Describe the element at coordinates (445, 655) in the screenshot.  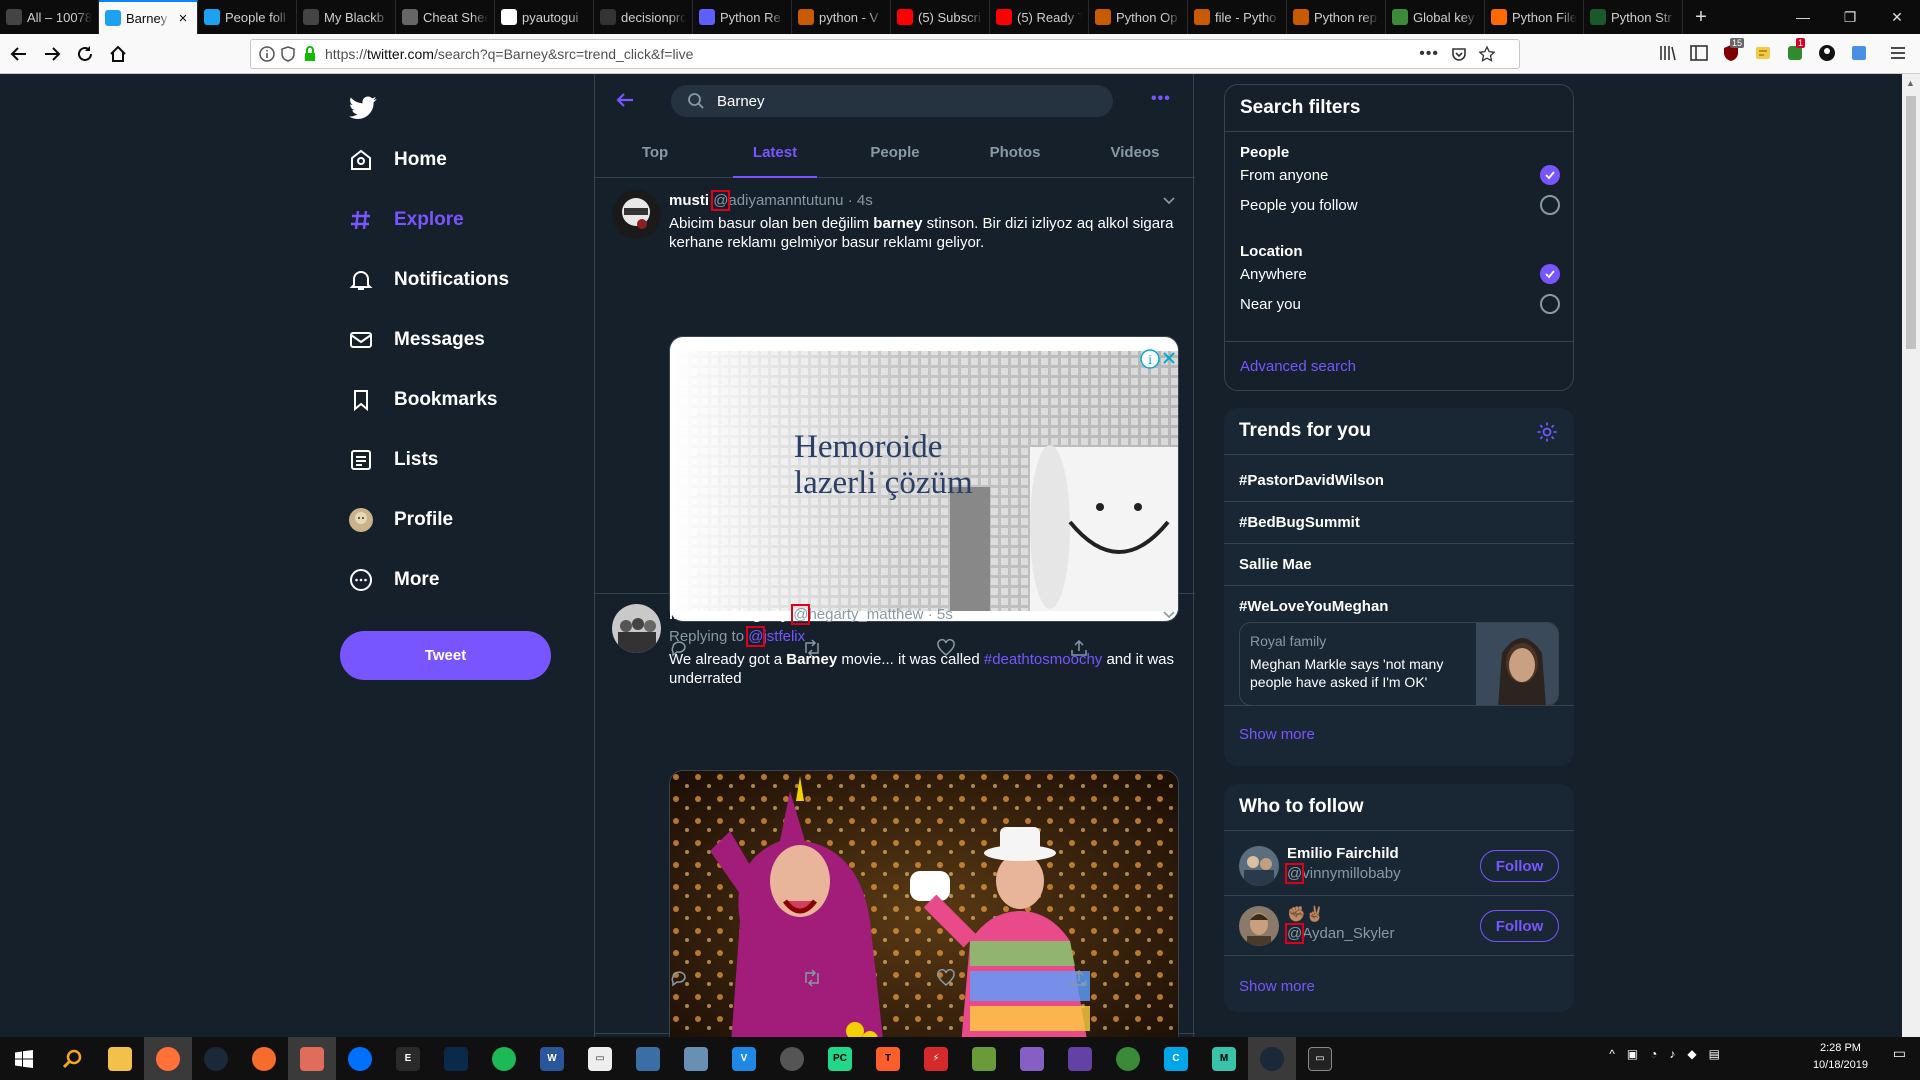
I see `tweet-button: Tweet` at that location.